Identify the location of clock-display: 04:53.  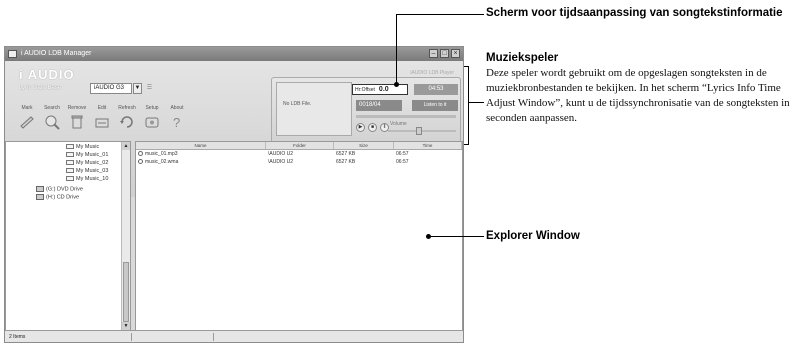
(436, 89).